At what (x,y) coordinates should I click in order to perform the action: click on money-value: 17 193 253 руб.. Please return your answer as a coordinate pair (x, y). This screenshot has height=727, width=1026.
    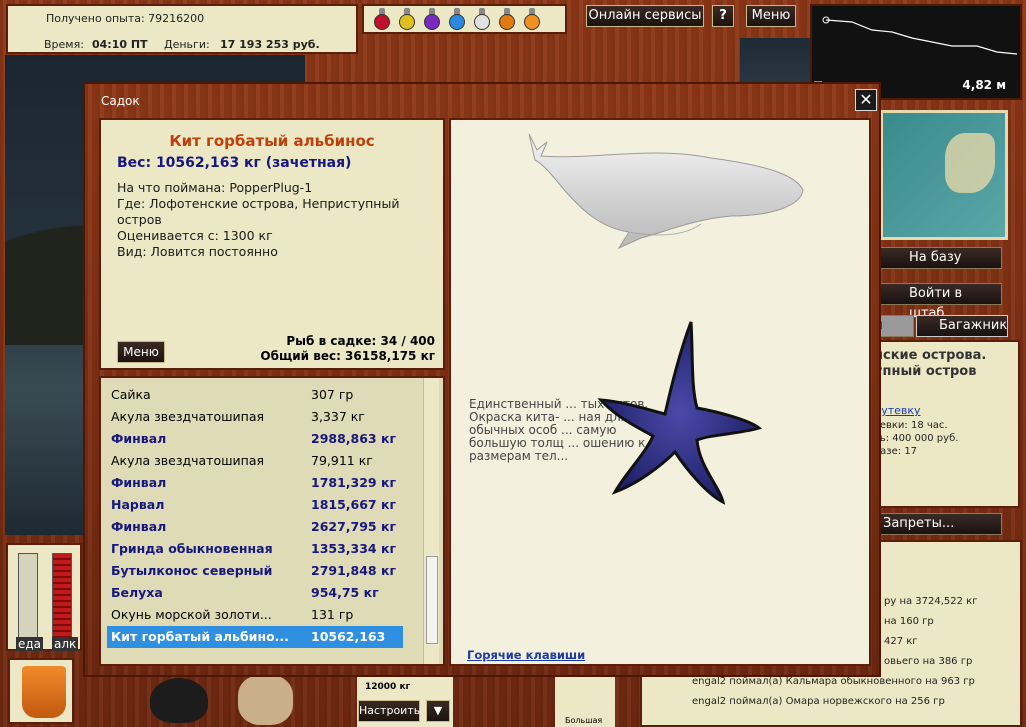
    Looking at the image, I should click on (270, 44).